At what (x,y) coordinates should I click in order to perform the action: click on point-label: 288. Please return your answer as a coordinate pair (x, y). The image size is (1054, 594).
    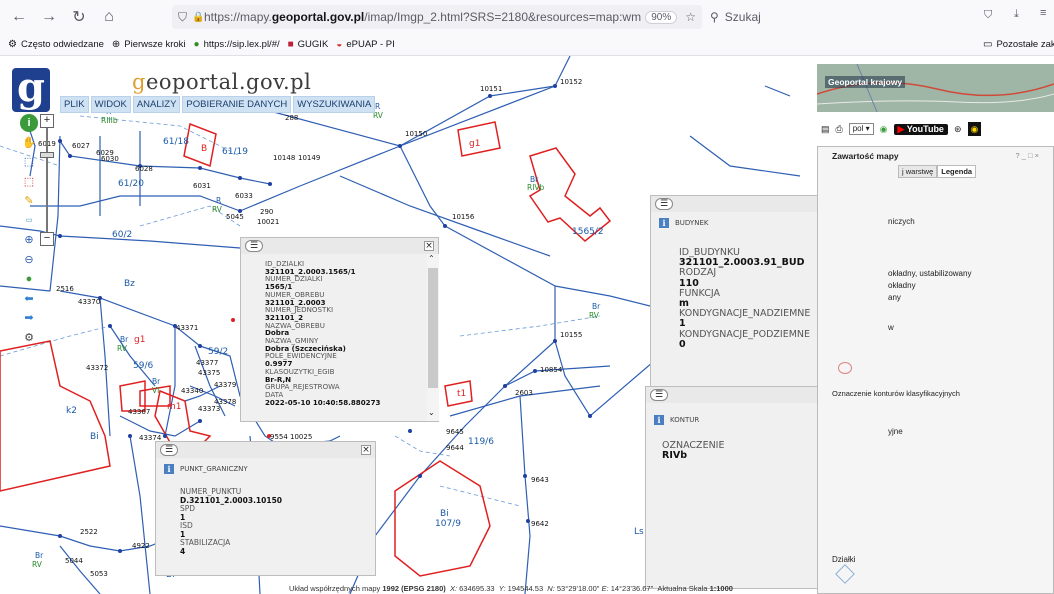
    Looking at the image, I should click on (291, 118).